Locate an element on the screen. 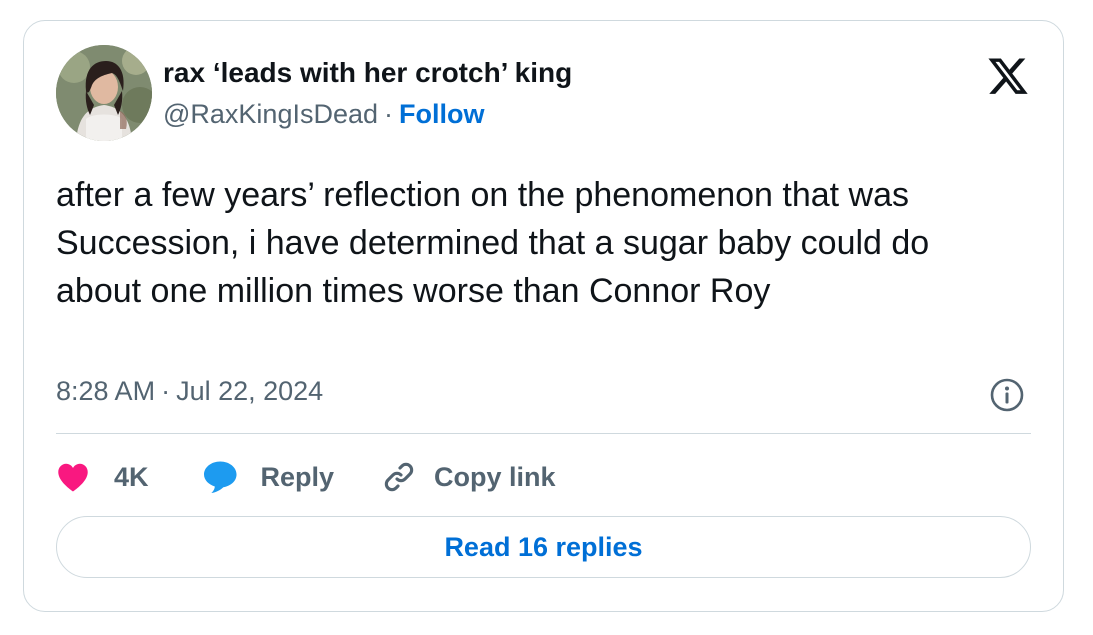  tweet-date: Jul 22, 2024 is located at coordinates (250, 391).